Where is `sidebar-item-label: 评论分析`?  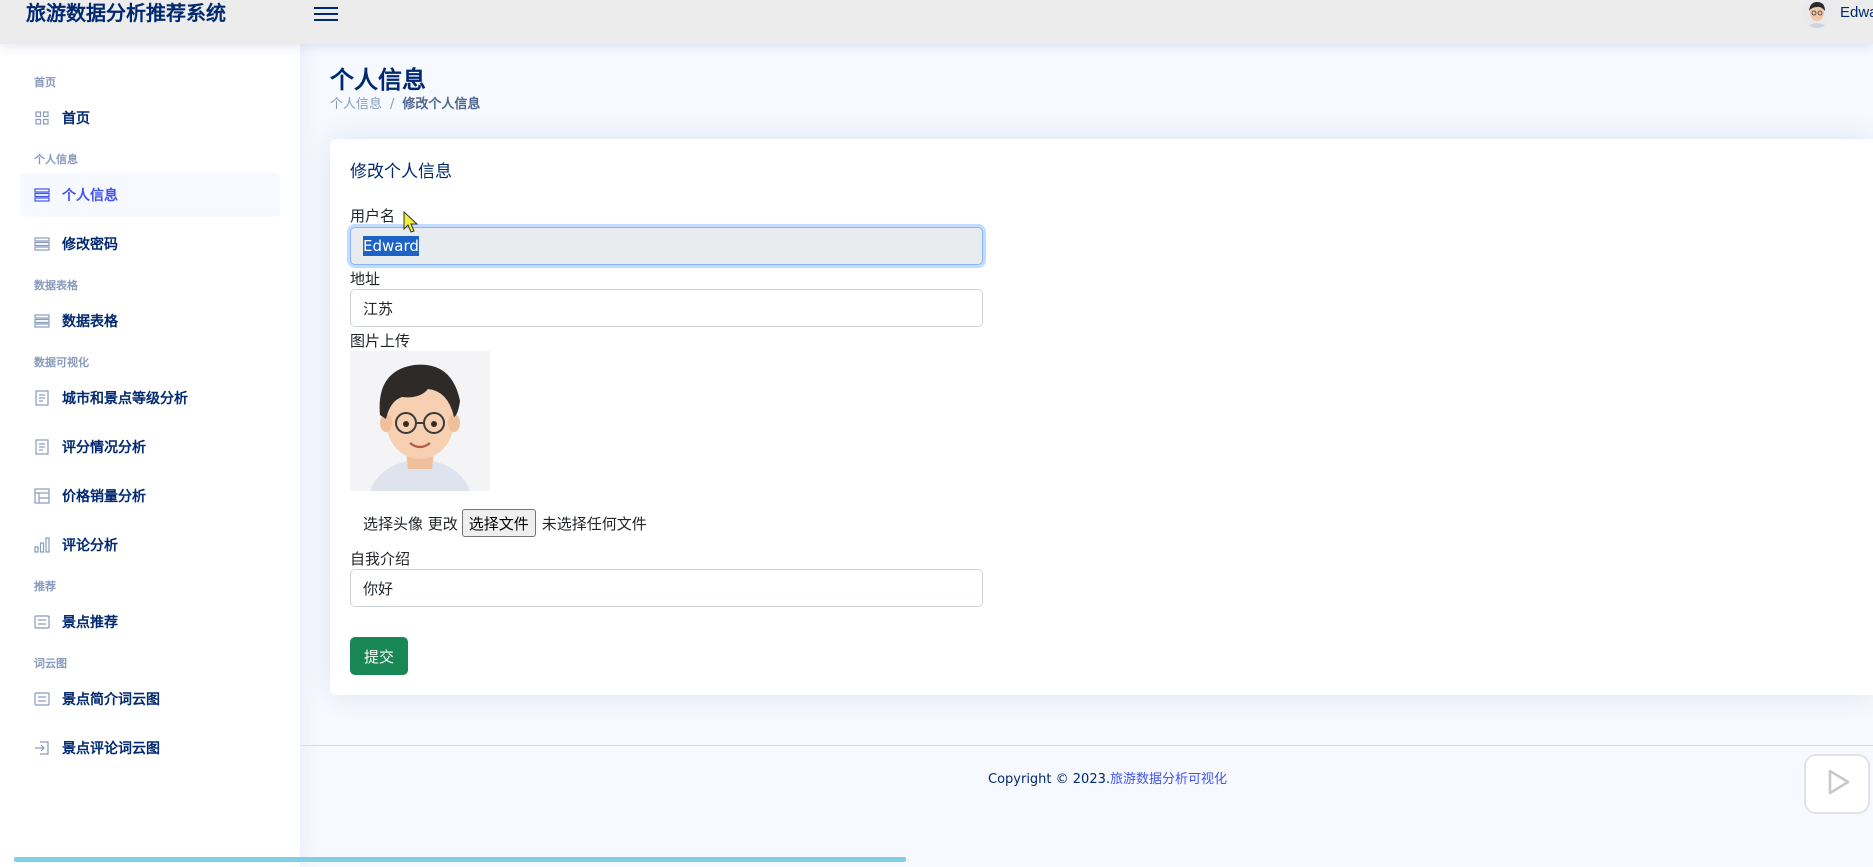 sidebar-item-label: 评论分析 is located at coordinates (90, 546).